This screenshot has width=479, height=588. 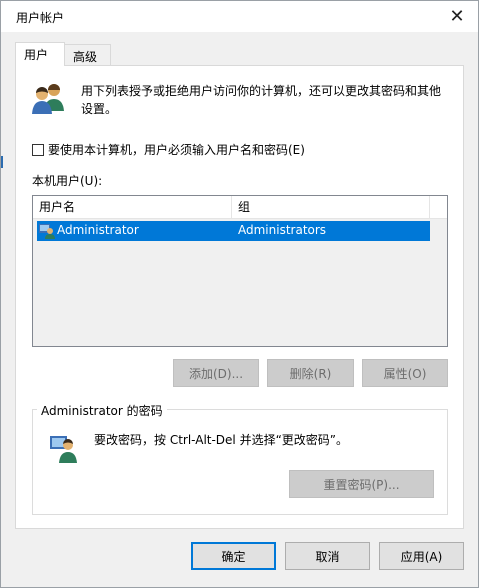 I want to click on cancel-button-label: 取消, so click(x=327, y=556).